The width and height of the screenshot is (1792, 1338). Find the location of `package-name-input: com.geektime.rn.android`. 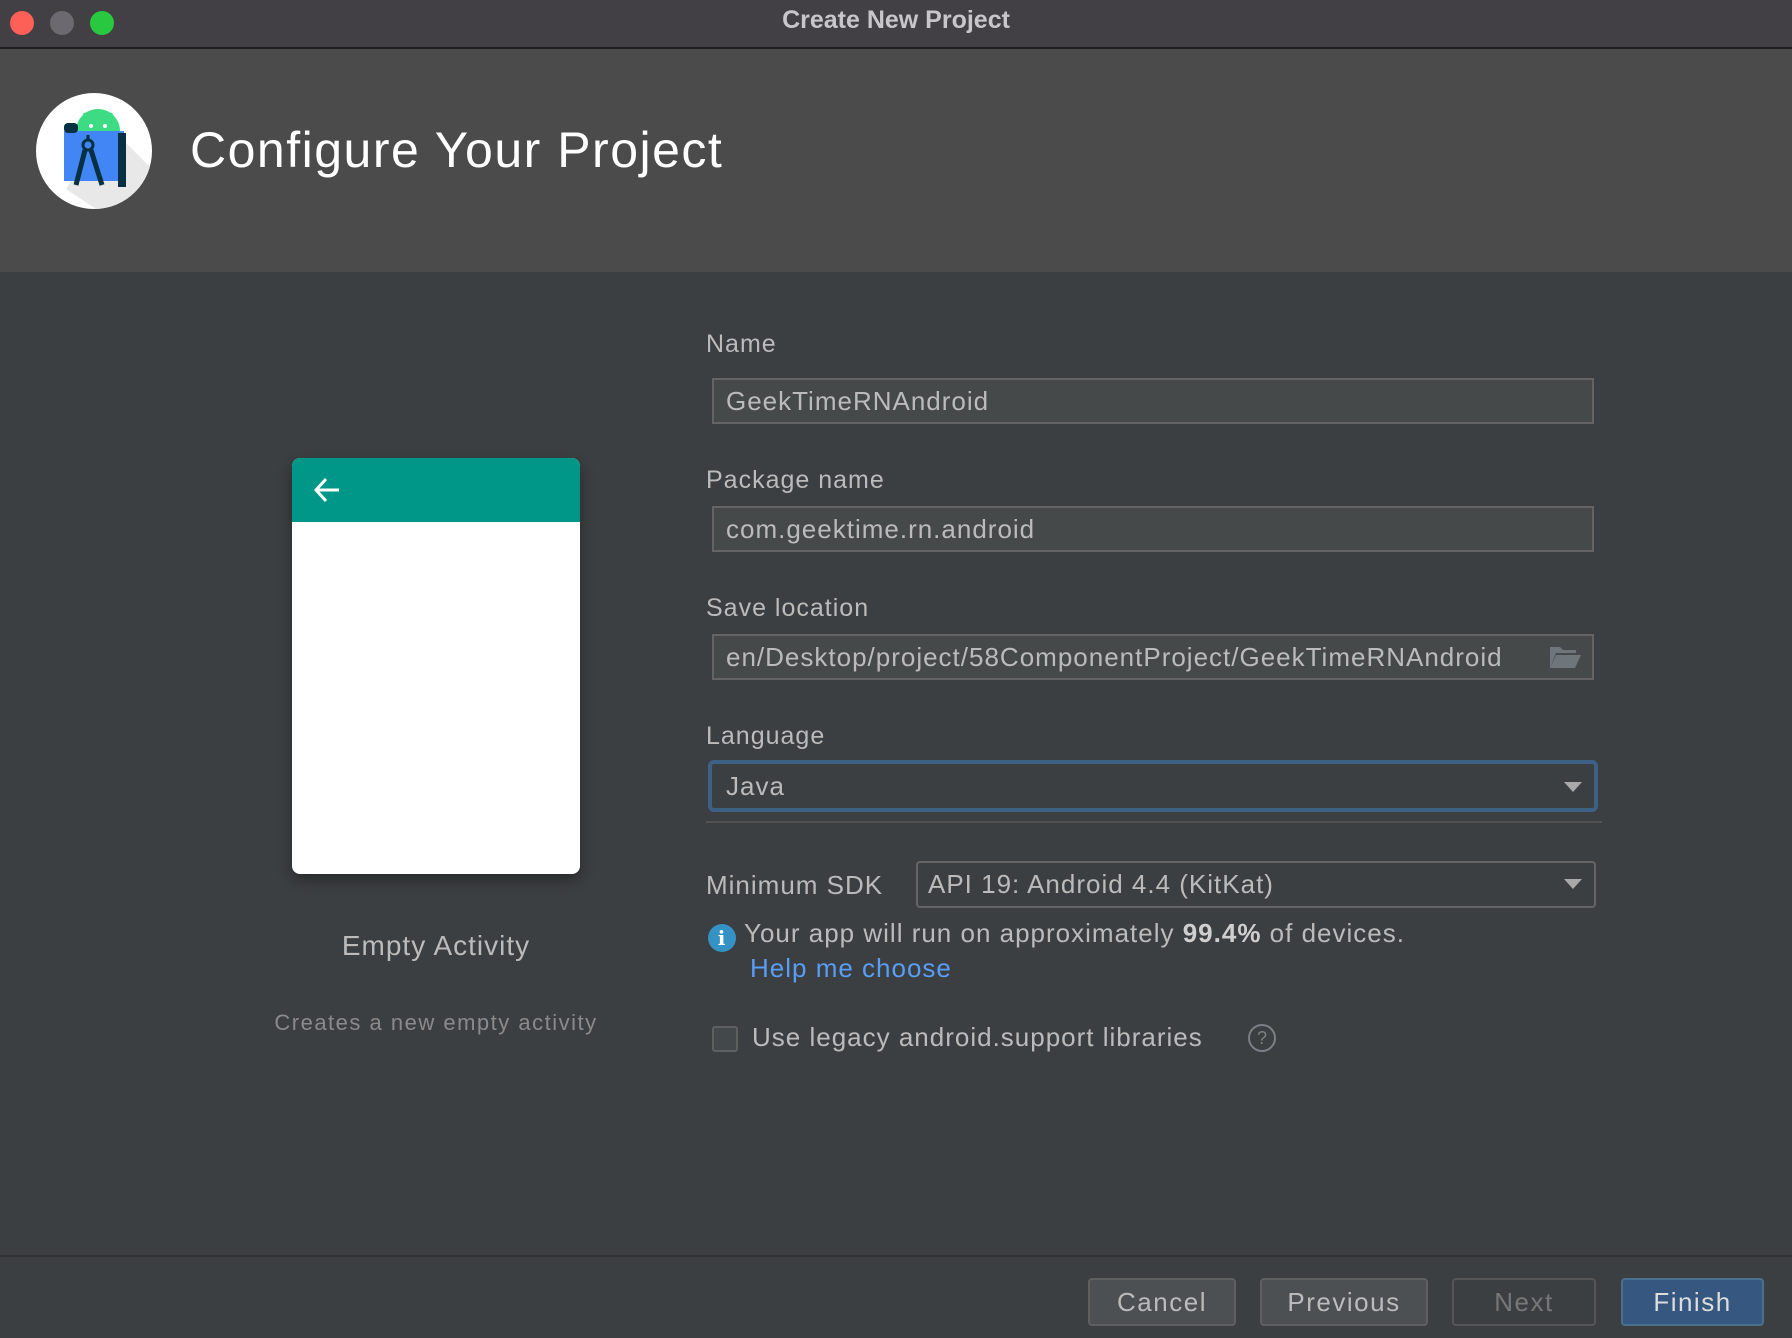

package-name-input: com.geektime.rn.android is located at coordinates (1153, 529).